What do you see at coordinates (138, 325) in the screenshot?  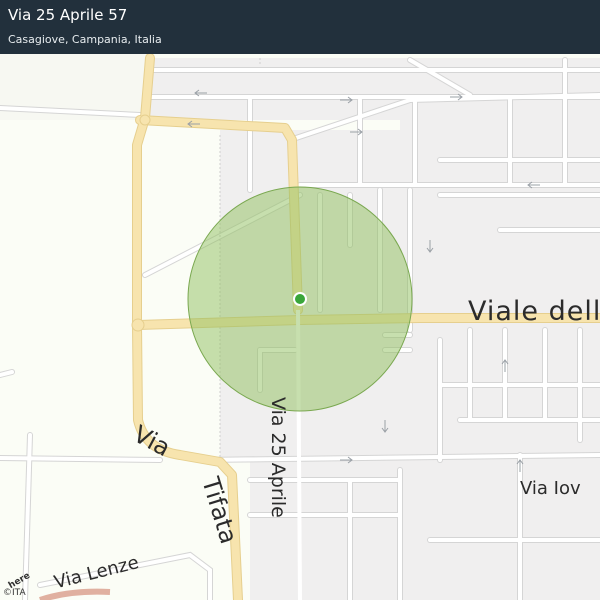 I see `roundabout` at bounding box center [138, 325].